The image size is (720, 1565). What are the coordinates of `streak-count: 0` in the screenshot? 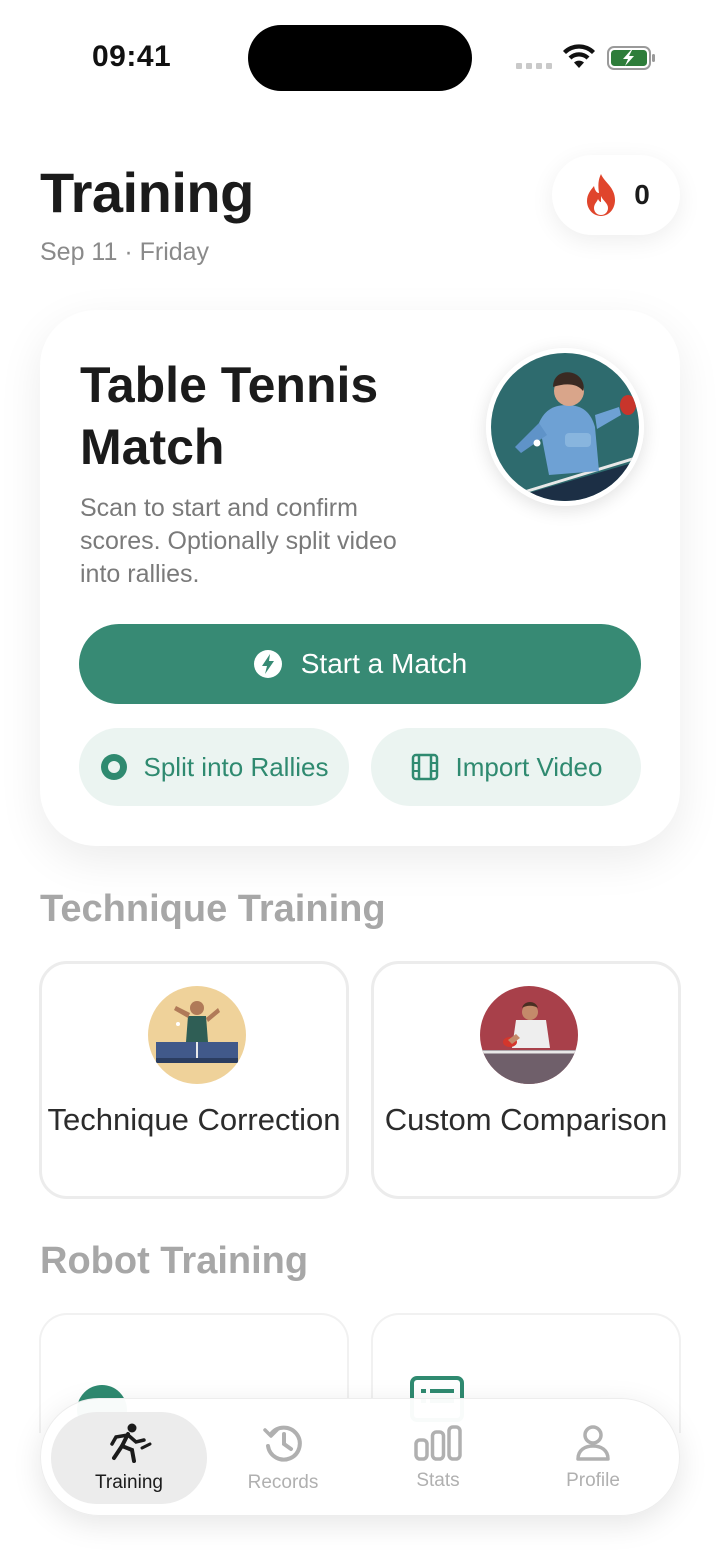 It's located at (642, 194).